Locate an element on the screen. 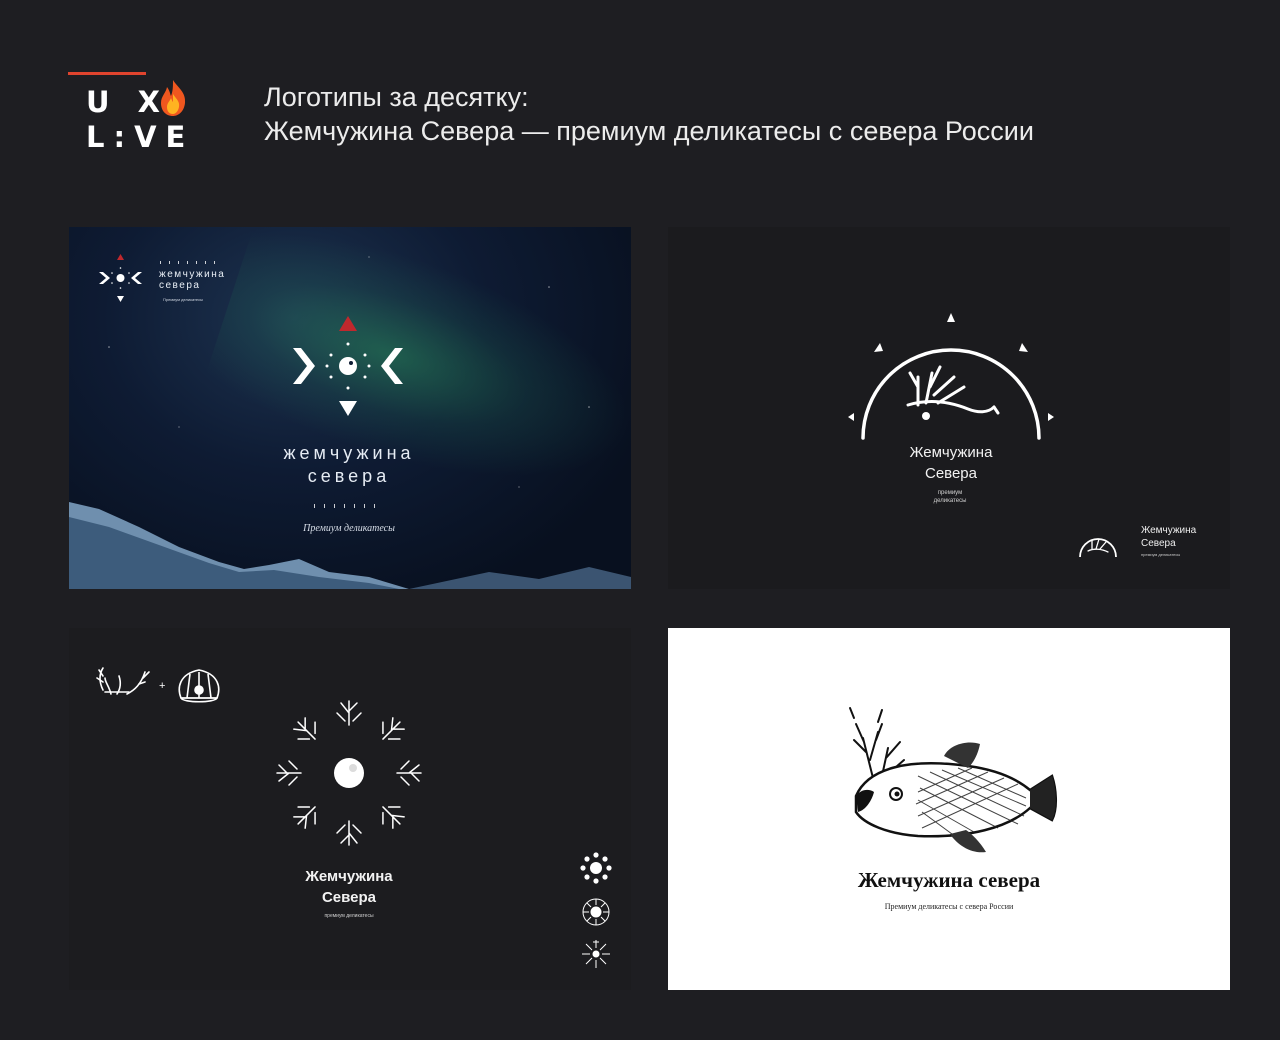 The height and width of the screenshot is (1040, 1280). flame-icon is located at coordinates (173, 98).